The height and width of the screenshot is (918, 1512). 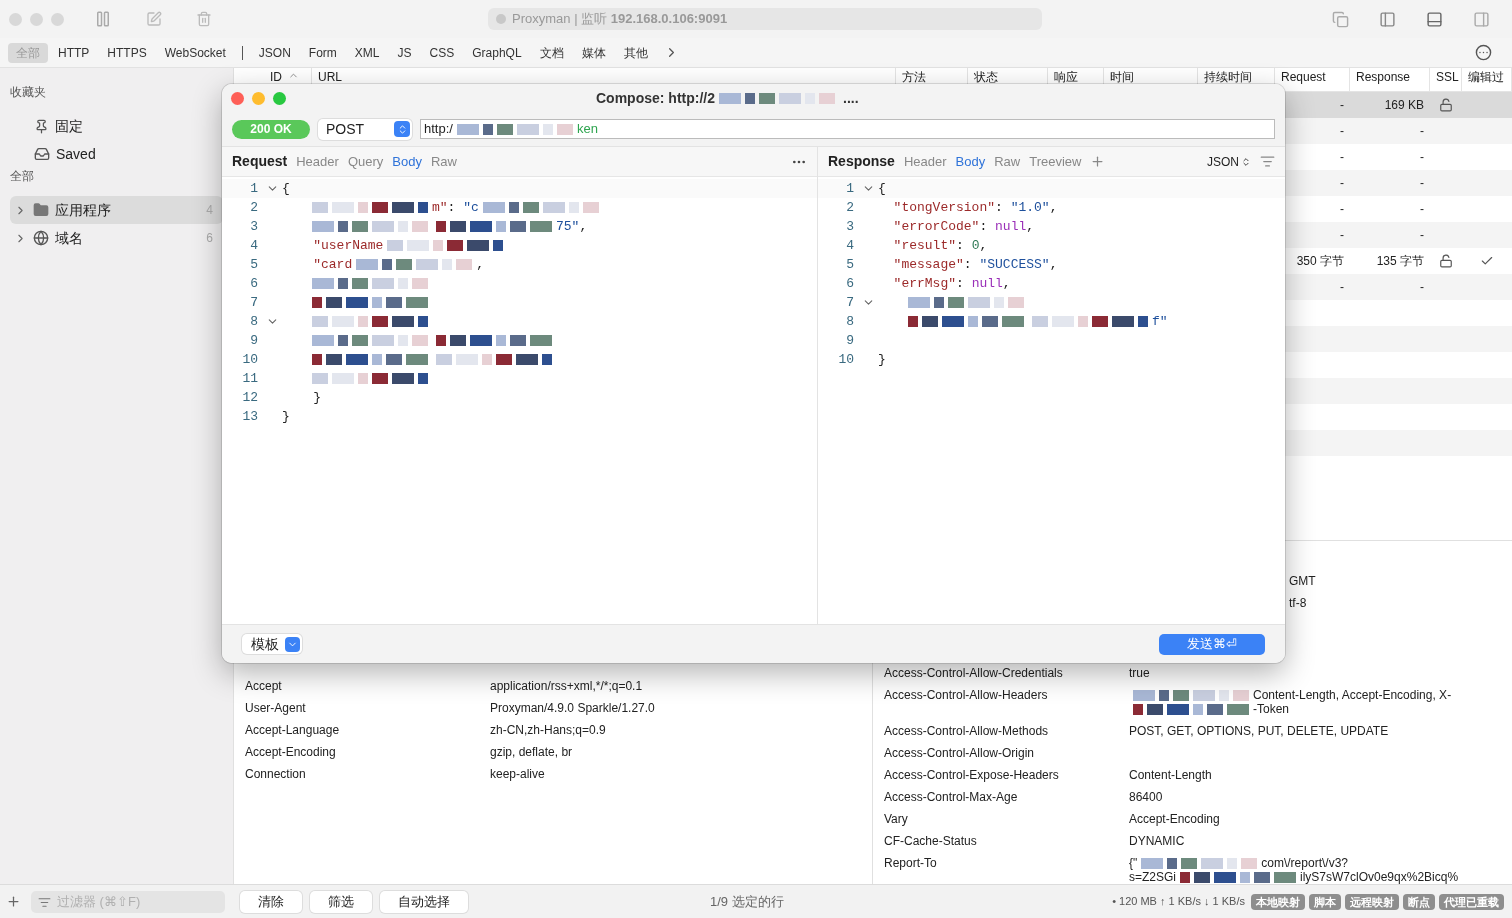 I want to click on header-name: Report-To, so click(x=910, y=863).